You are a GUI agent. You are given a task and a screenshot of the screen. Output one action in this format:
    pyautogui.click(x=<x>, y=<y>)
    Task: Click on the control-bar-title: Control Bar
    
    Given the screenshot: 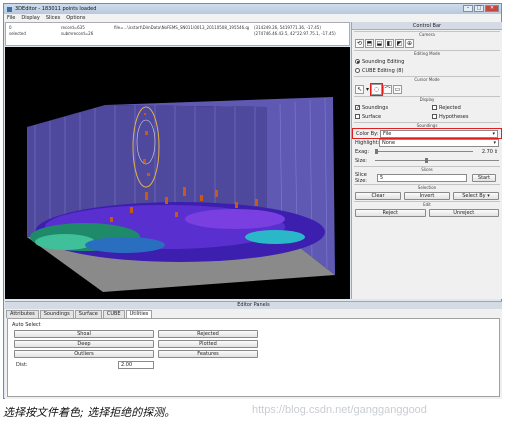 What is the action you would take?
    pyautogui.click(x=427, y=26)
    